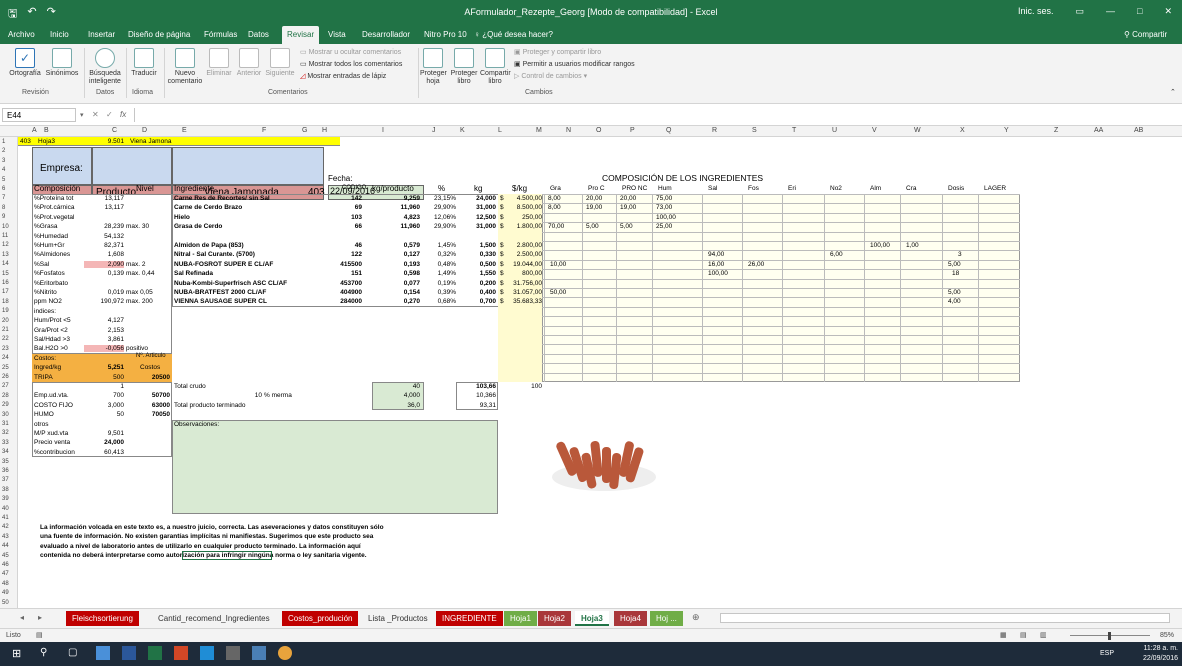  Describe the element at coordinates (945, 618) in the screenshot. I see `horizontal-scrollbar` at that location.